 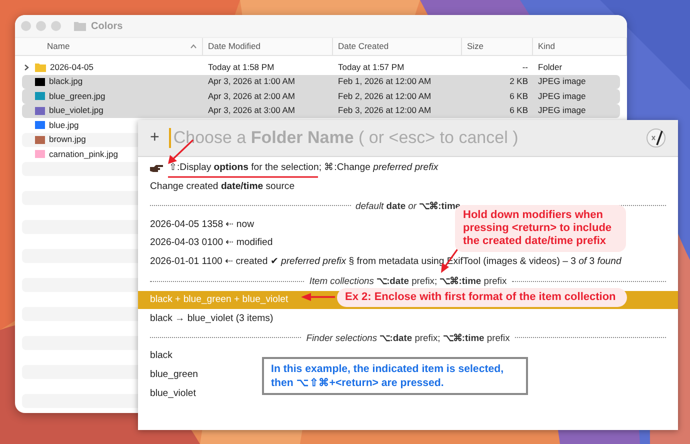 What do you see at coordinates (525, 67) in the screenshot?
I see `table-cell: --` at bounding box center [525, 67].